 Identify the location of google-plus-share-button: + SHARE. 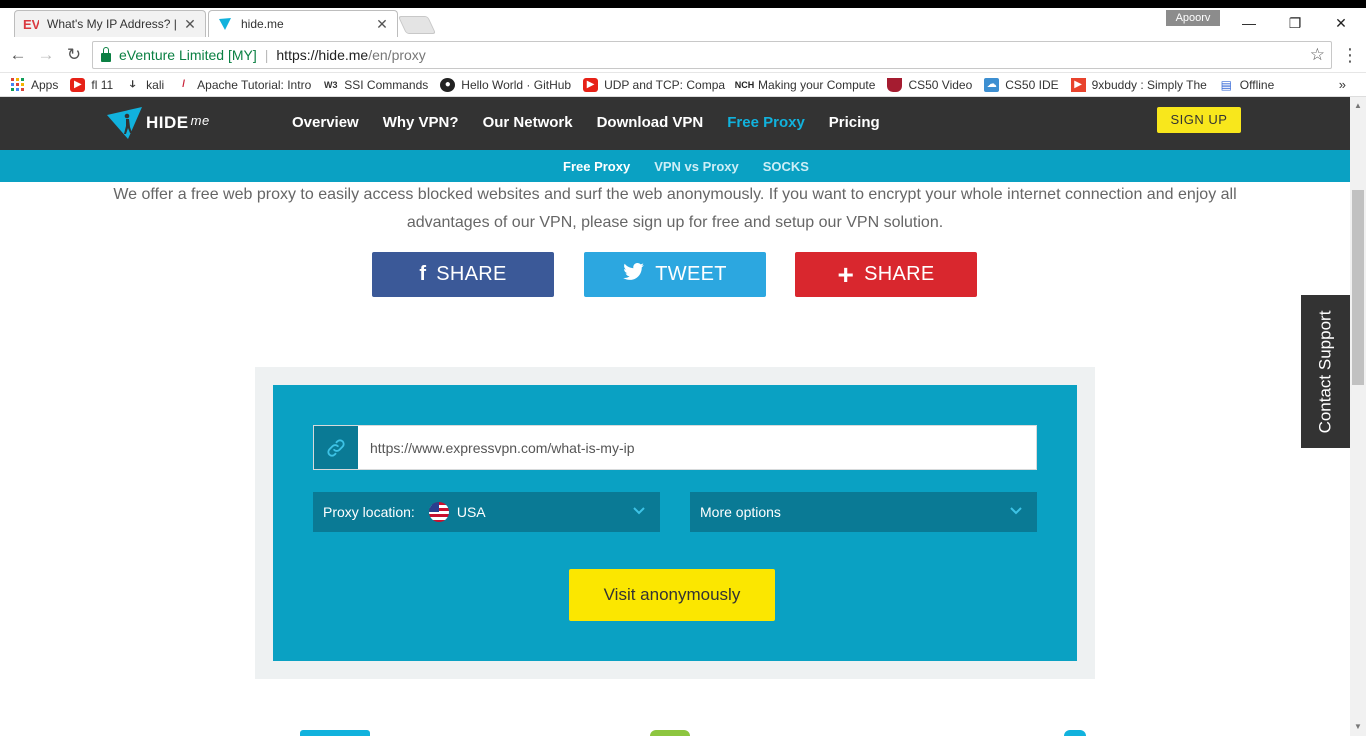
(886, 274).